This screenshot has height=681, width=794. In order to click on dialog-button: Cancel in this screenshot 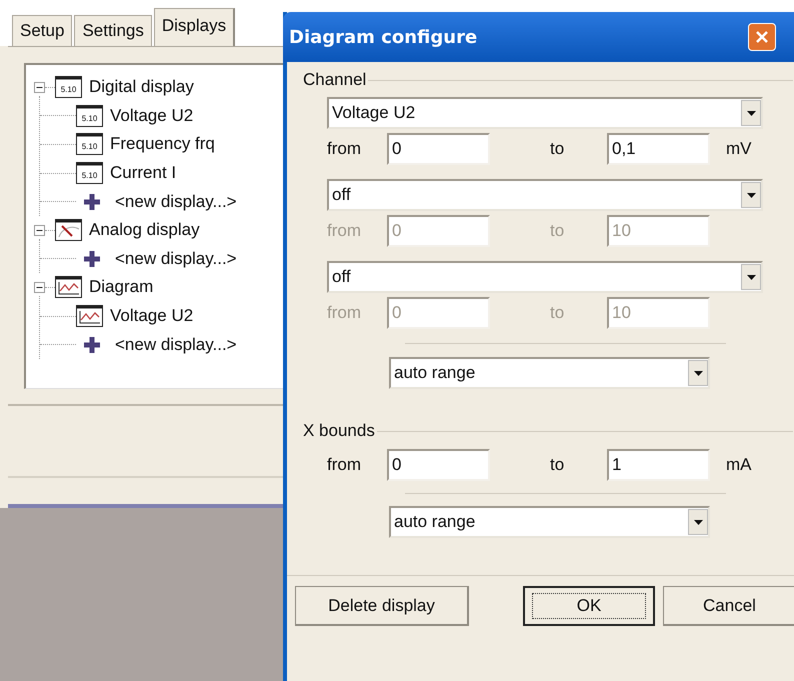, I will do `click(728, 606)`.